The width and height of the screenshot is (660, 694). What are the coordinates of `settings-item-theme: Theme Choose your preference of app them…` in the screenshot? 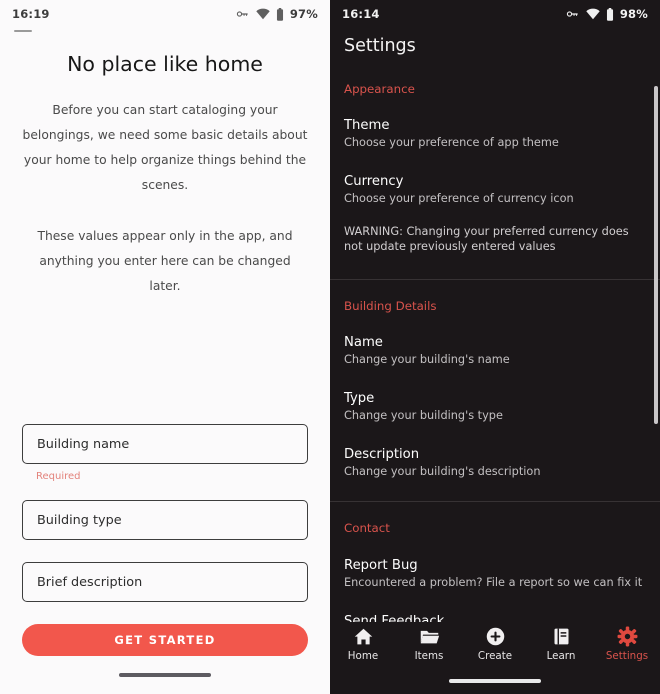 It's located at (495, 134).